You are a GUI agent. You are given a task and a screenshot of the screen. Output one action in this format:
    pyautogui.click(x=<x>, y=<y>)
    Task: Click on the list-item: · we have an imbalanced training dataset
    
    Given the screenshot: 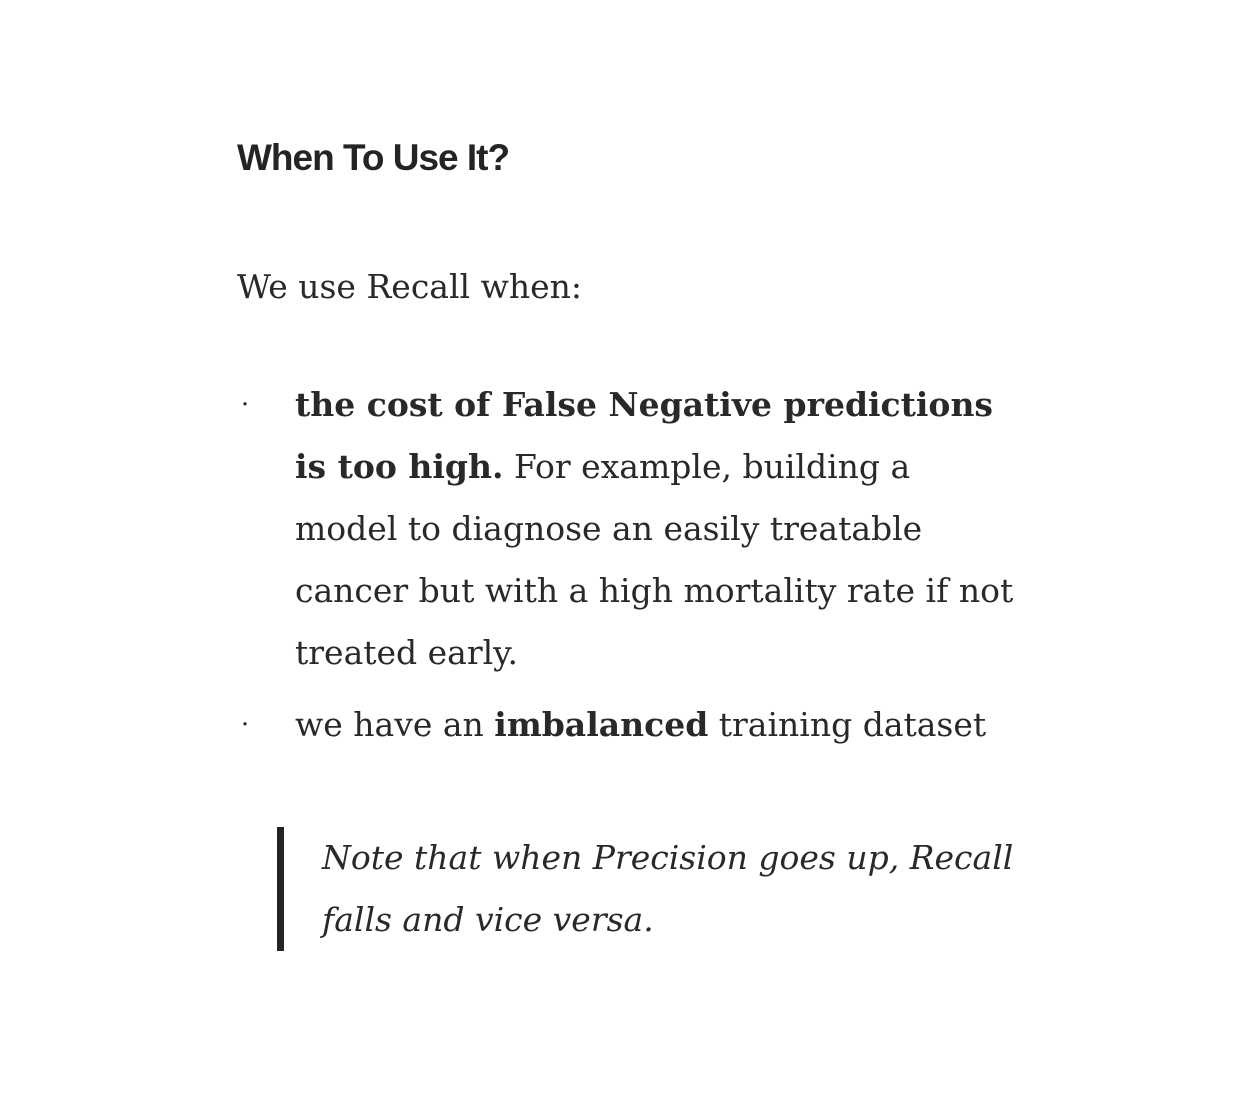 What is the action you would take?
    pyautogui.click(x=632, y=725)
    